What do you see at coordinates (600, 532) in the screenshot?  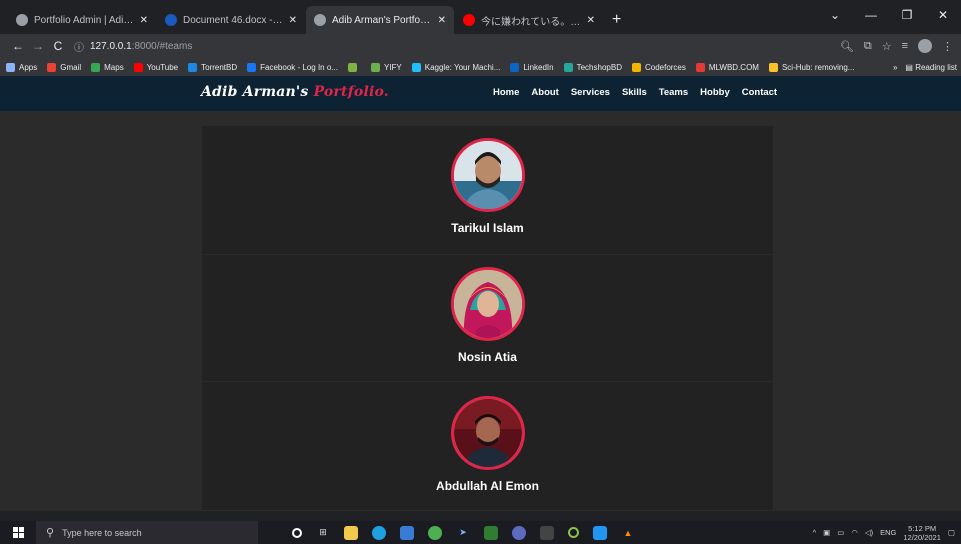 I see `vscode-icon` at bounding box center [600, 532].